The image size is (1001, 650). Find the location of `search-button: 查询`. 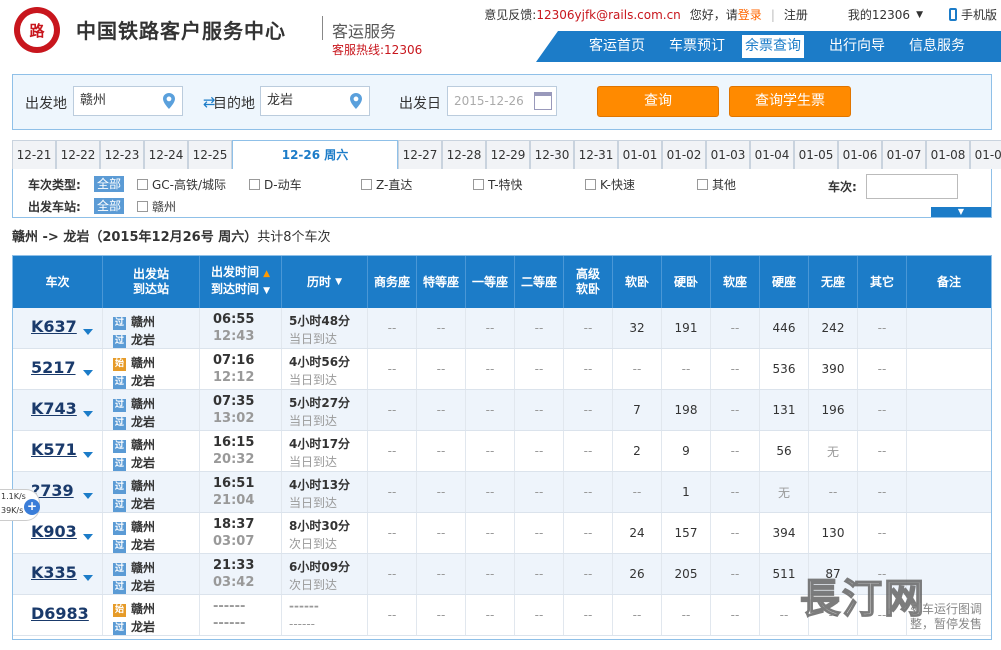

search-button: 查询 is located at coordinates (658, 101).